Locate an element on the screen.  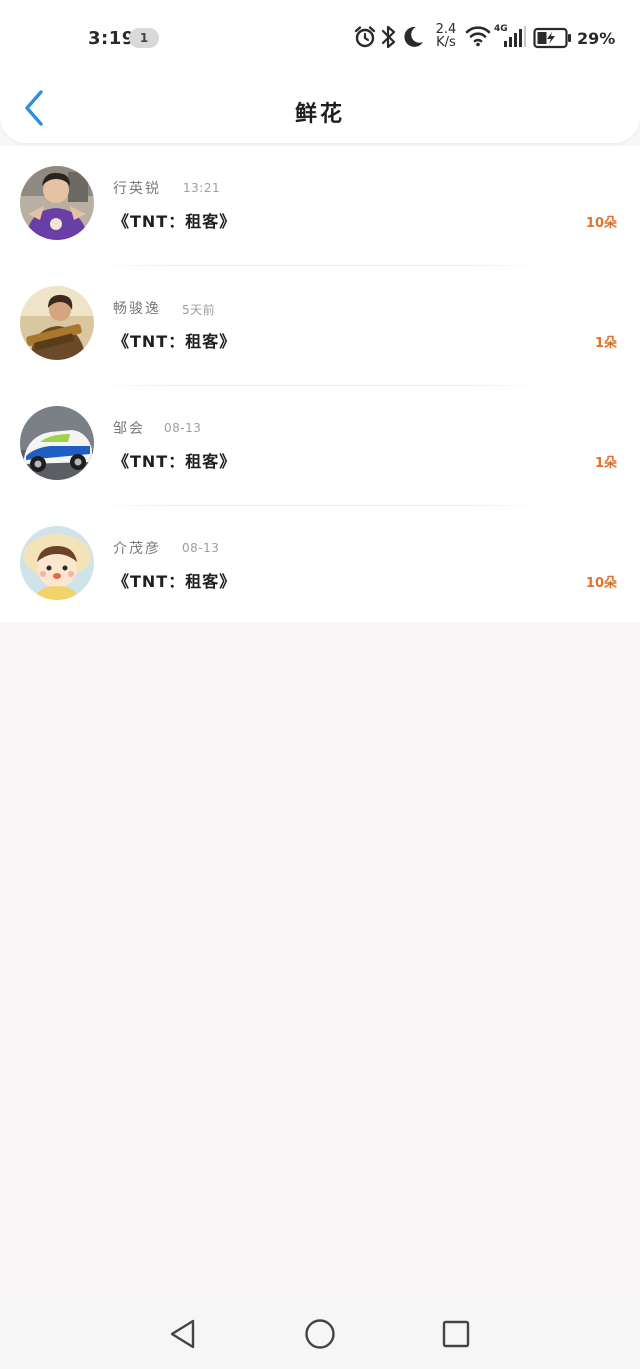
wifi-icon is located at coordinates (478, 36).